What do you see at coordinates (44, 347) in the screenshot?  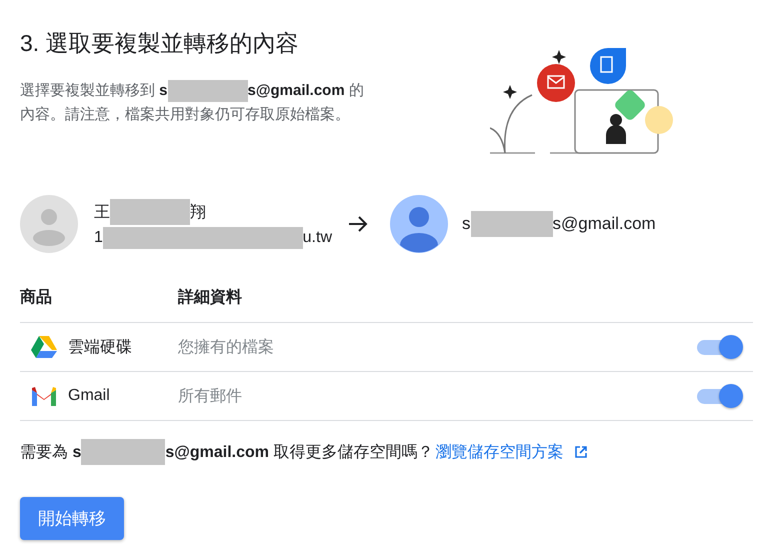 I see `drive-icon` at bounding box center [44, 347].